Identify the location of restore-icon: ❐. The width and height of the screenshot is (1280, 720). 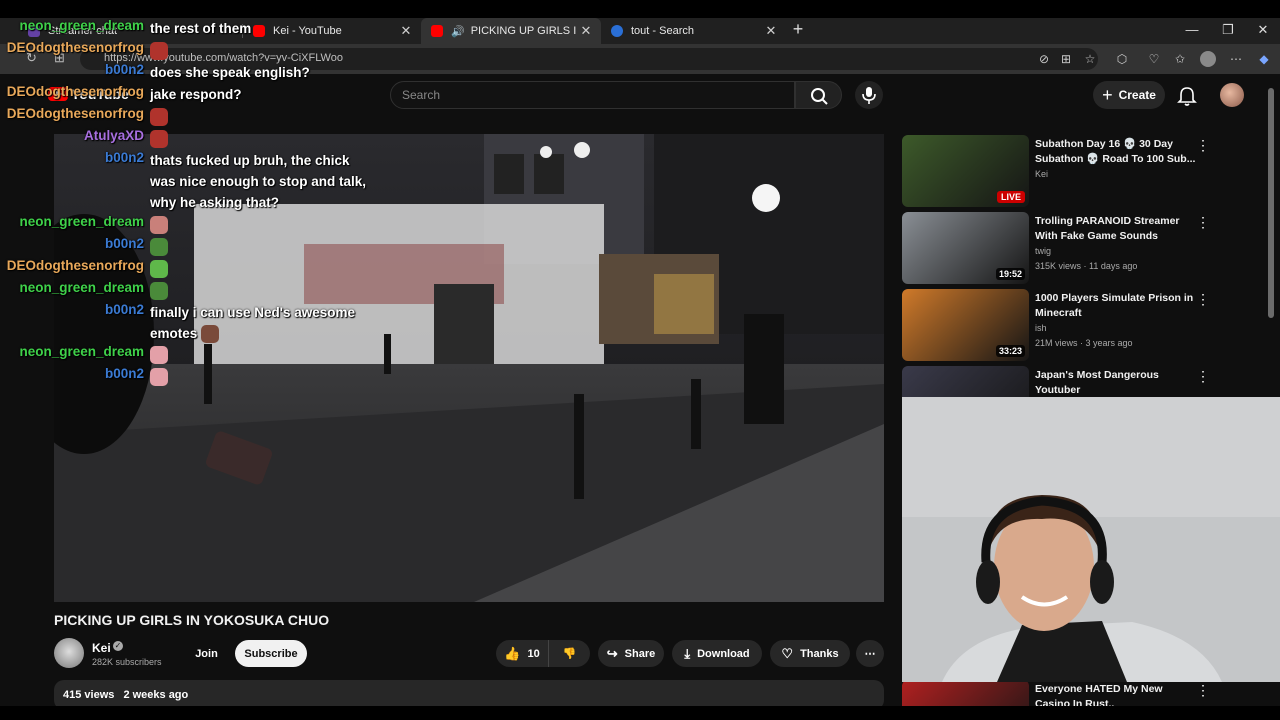
(1228, 30).